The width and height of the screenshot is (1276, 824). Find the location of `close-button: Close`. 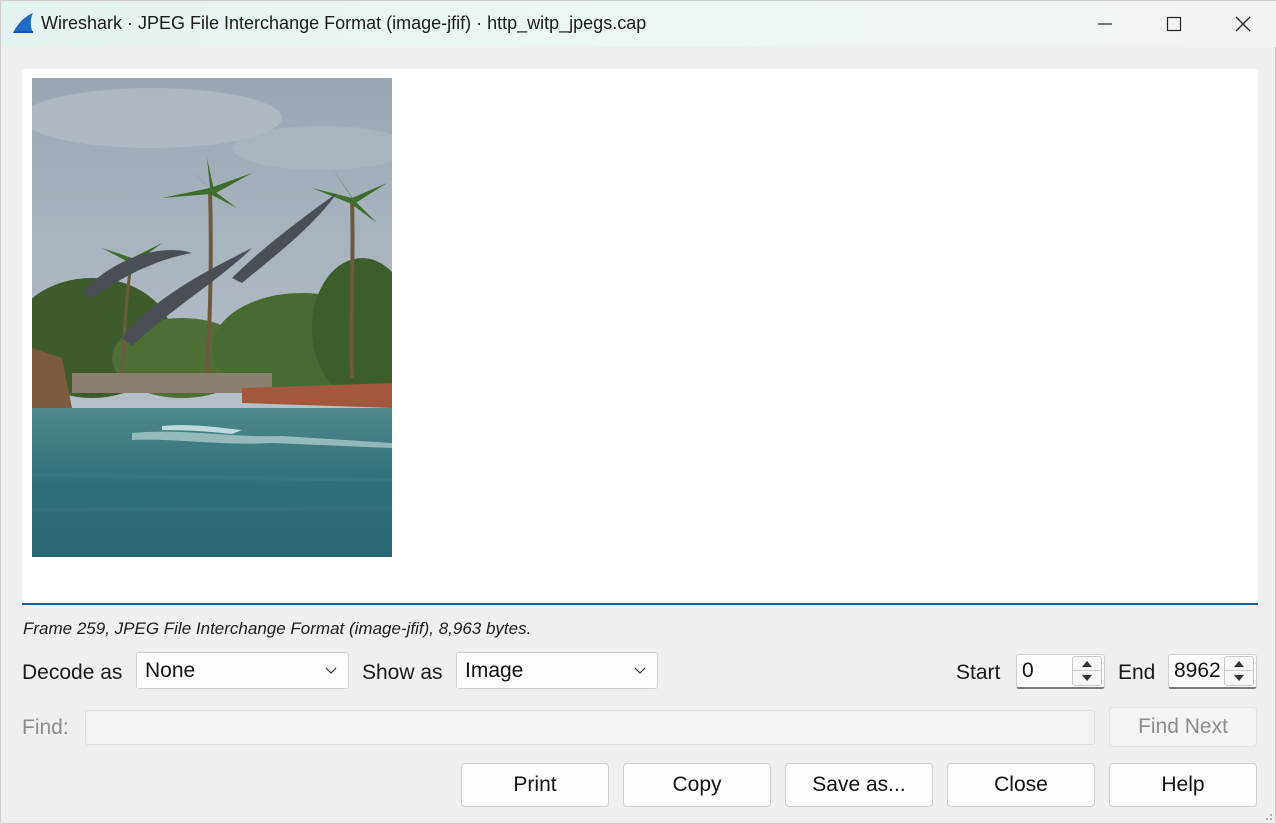

close-button: Close is located at coordinates (1021, 785).